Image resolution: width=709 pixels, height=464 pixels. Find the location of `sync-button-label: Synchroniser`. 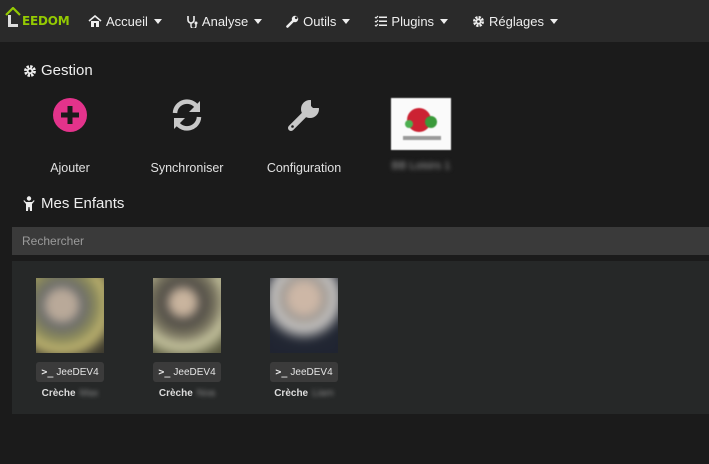

sync-button-label: Synchroniser is located at coordinates (187, 168).